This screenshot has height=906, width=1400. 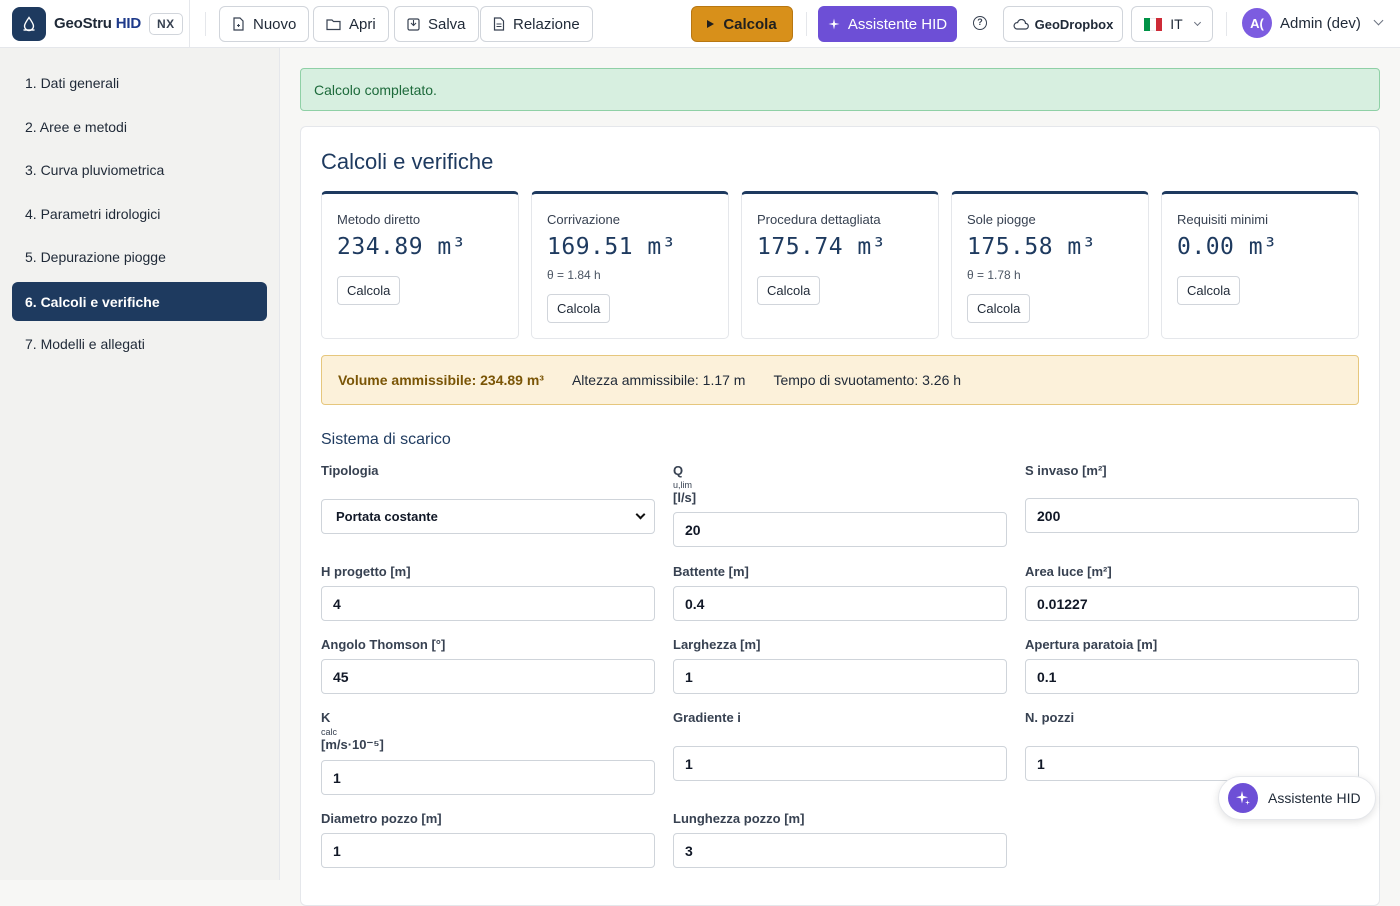 I want to click on card-value: 175.74 m³, so click(x=822, y=247).